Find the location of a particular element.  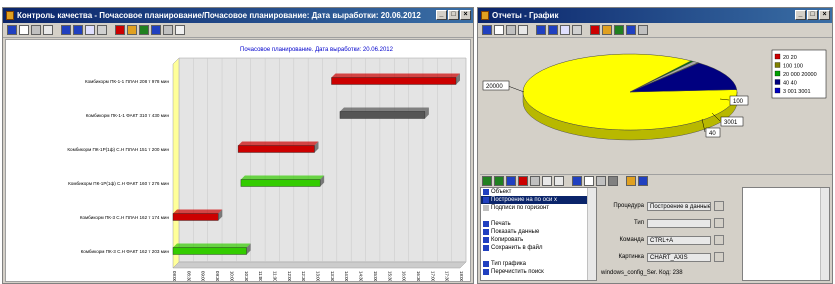

tree-item-label: Копировать is located at coordinates (507, 240).